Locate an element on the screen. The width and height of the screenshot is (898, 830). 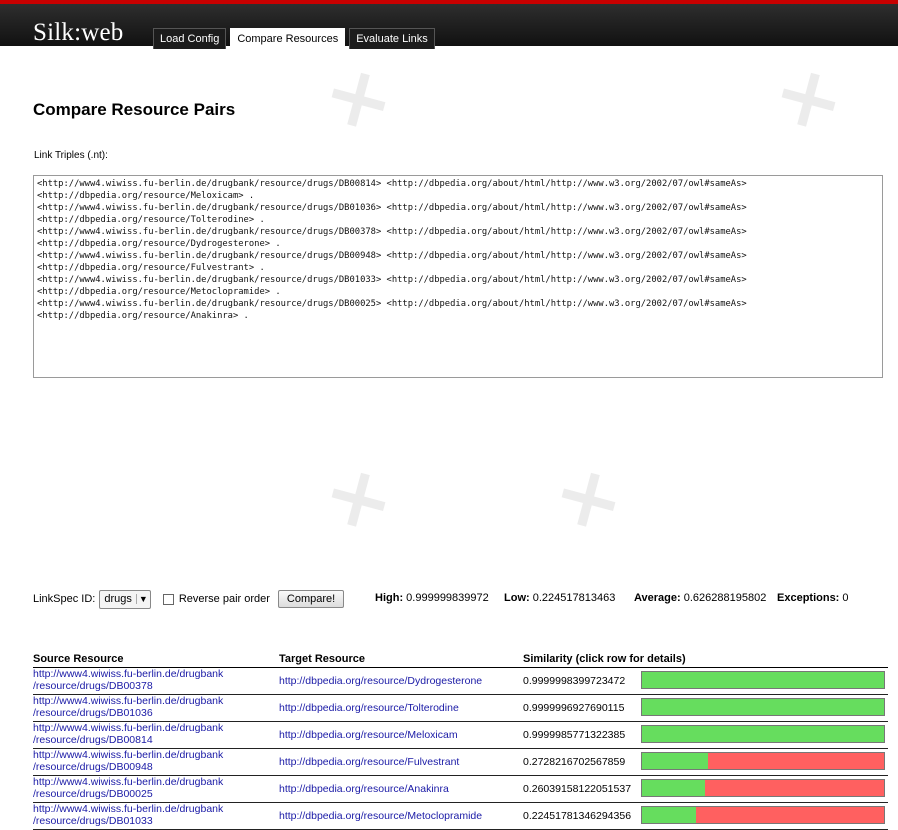
stat-exceptions-label: Exceptions: is located at coordinates (808, 598).